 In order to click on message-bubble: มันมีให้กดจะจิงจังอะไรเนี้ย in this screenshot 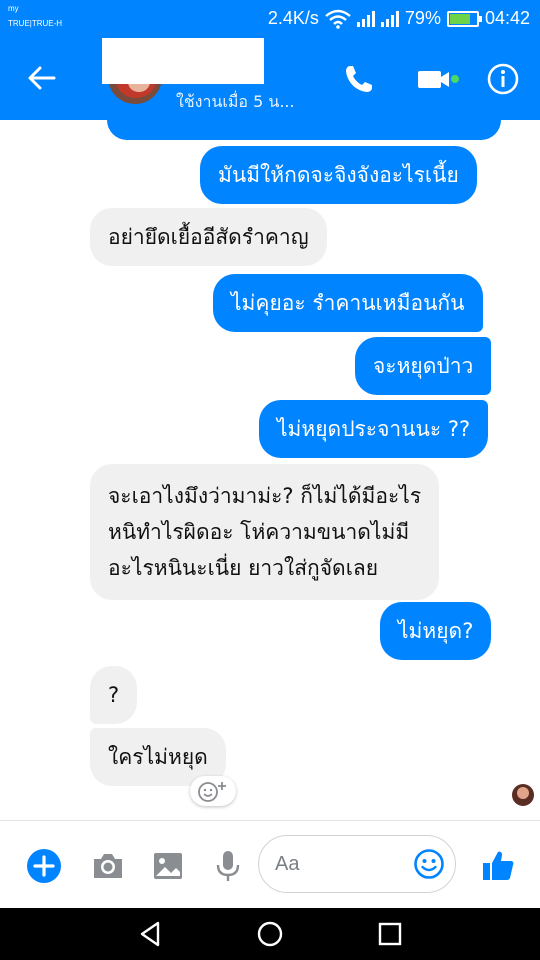, I will do `click(338, 175)`.